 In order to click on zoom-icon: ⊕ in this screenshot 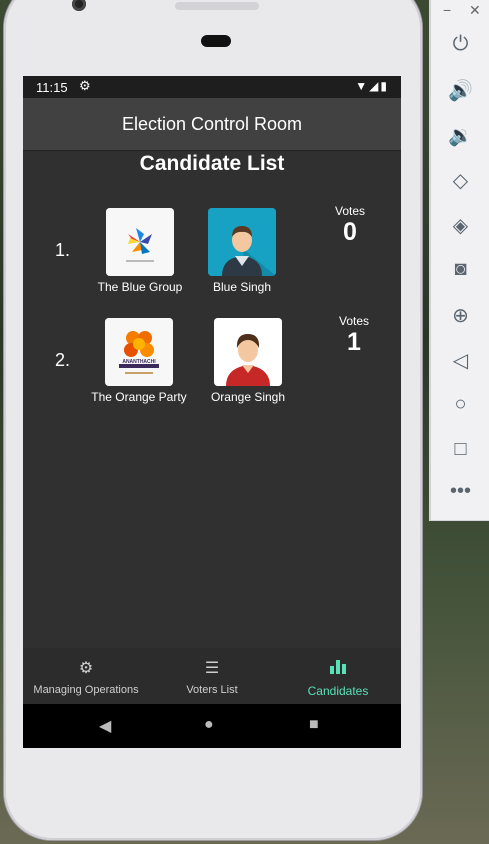, I will do `click(460, 315)`.